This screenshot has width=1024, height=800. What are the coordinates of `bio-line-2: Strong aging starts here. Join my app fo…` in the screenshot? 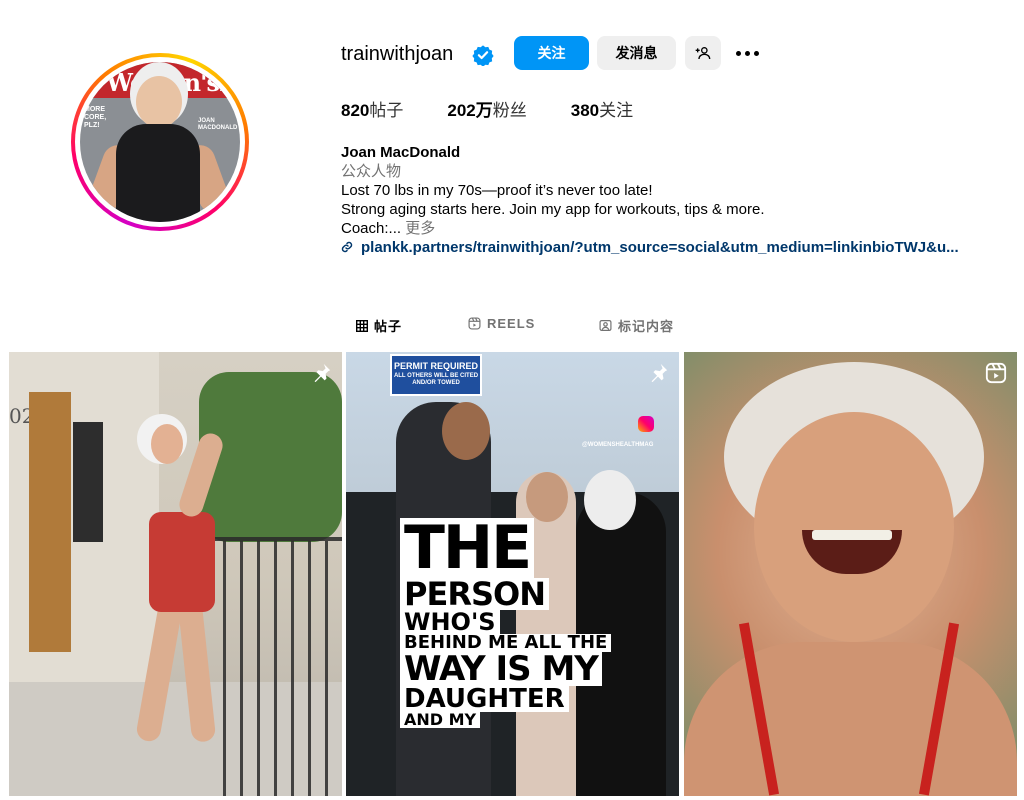 It's located at (553, 209).